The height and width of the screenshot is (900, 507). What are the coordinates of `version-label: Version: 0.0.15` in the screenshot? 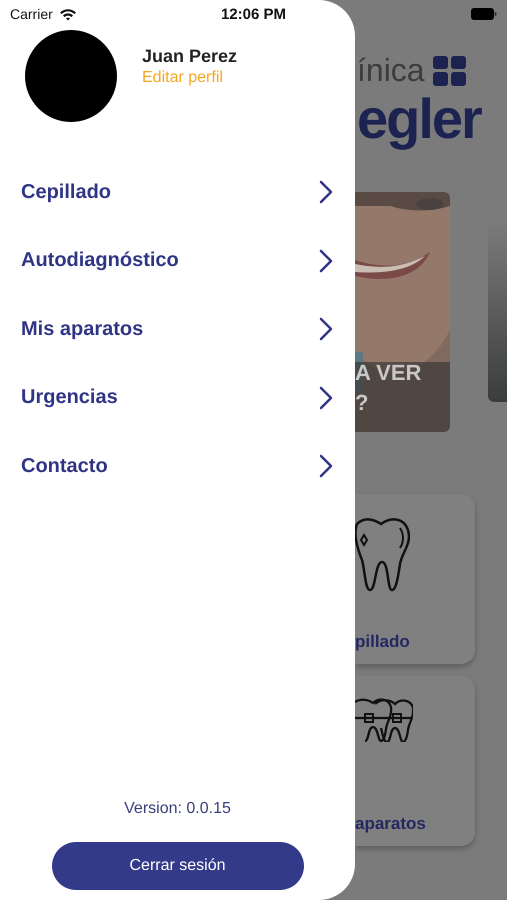 It's located at (177, 809).